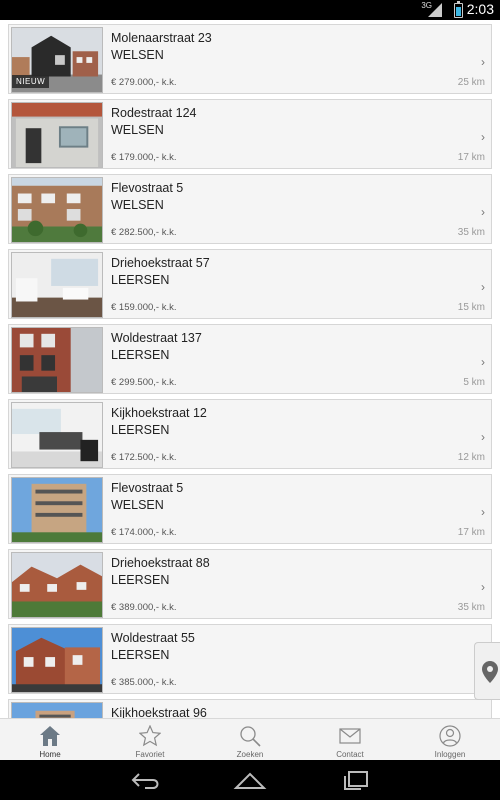 This screenshot has width=500, height=800. I want to click on back-button, so click(143, 780).